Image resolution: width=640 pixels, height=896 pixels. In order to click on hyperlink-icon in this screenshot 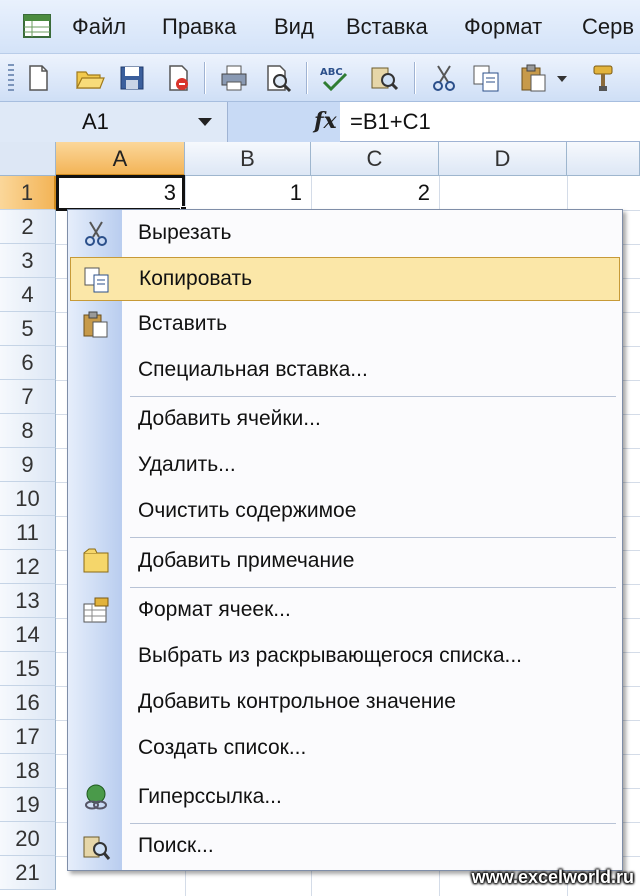, I will do `click(96, 797)`.